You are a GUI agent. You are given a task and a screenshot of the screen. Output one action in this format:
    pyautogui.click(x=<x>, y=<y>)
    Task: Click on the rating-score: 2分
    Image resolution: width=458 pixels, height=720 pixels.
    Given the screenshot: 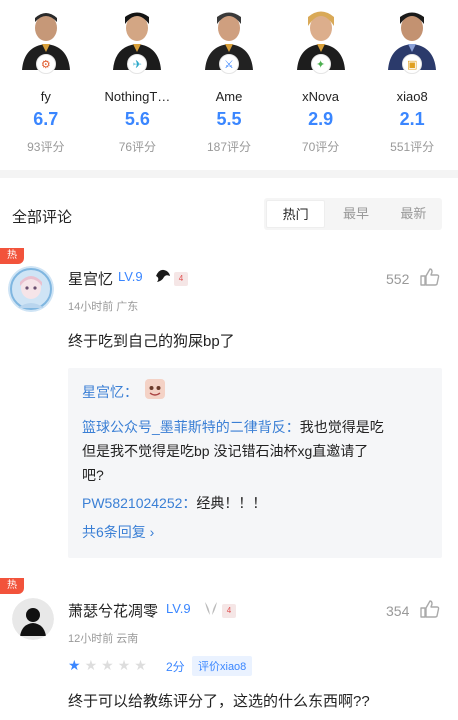 What is the action you would take?
    pyautogui.click(x=175, y=667)
    